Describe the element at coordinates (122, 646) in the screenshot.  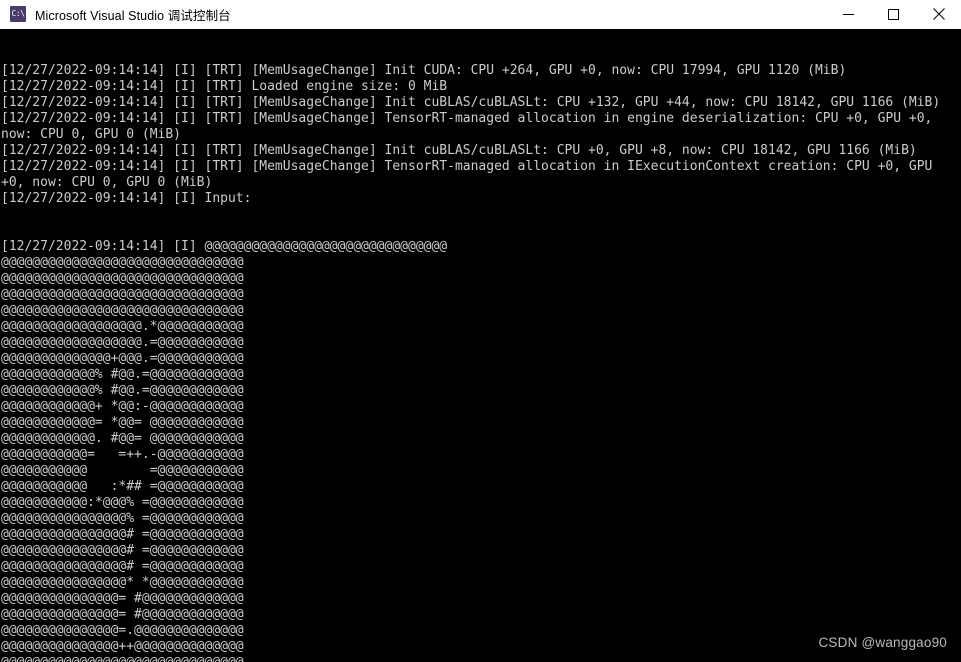
I see `ascii-art-row: @@@@@@@@@@@@@@@++@@@@@@@@@@@@@@` at that location.